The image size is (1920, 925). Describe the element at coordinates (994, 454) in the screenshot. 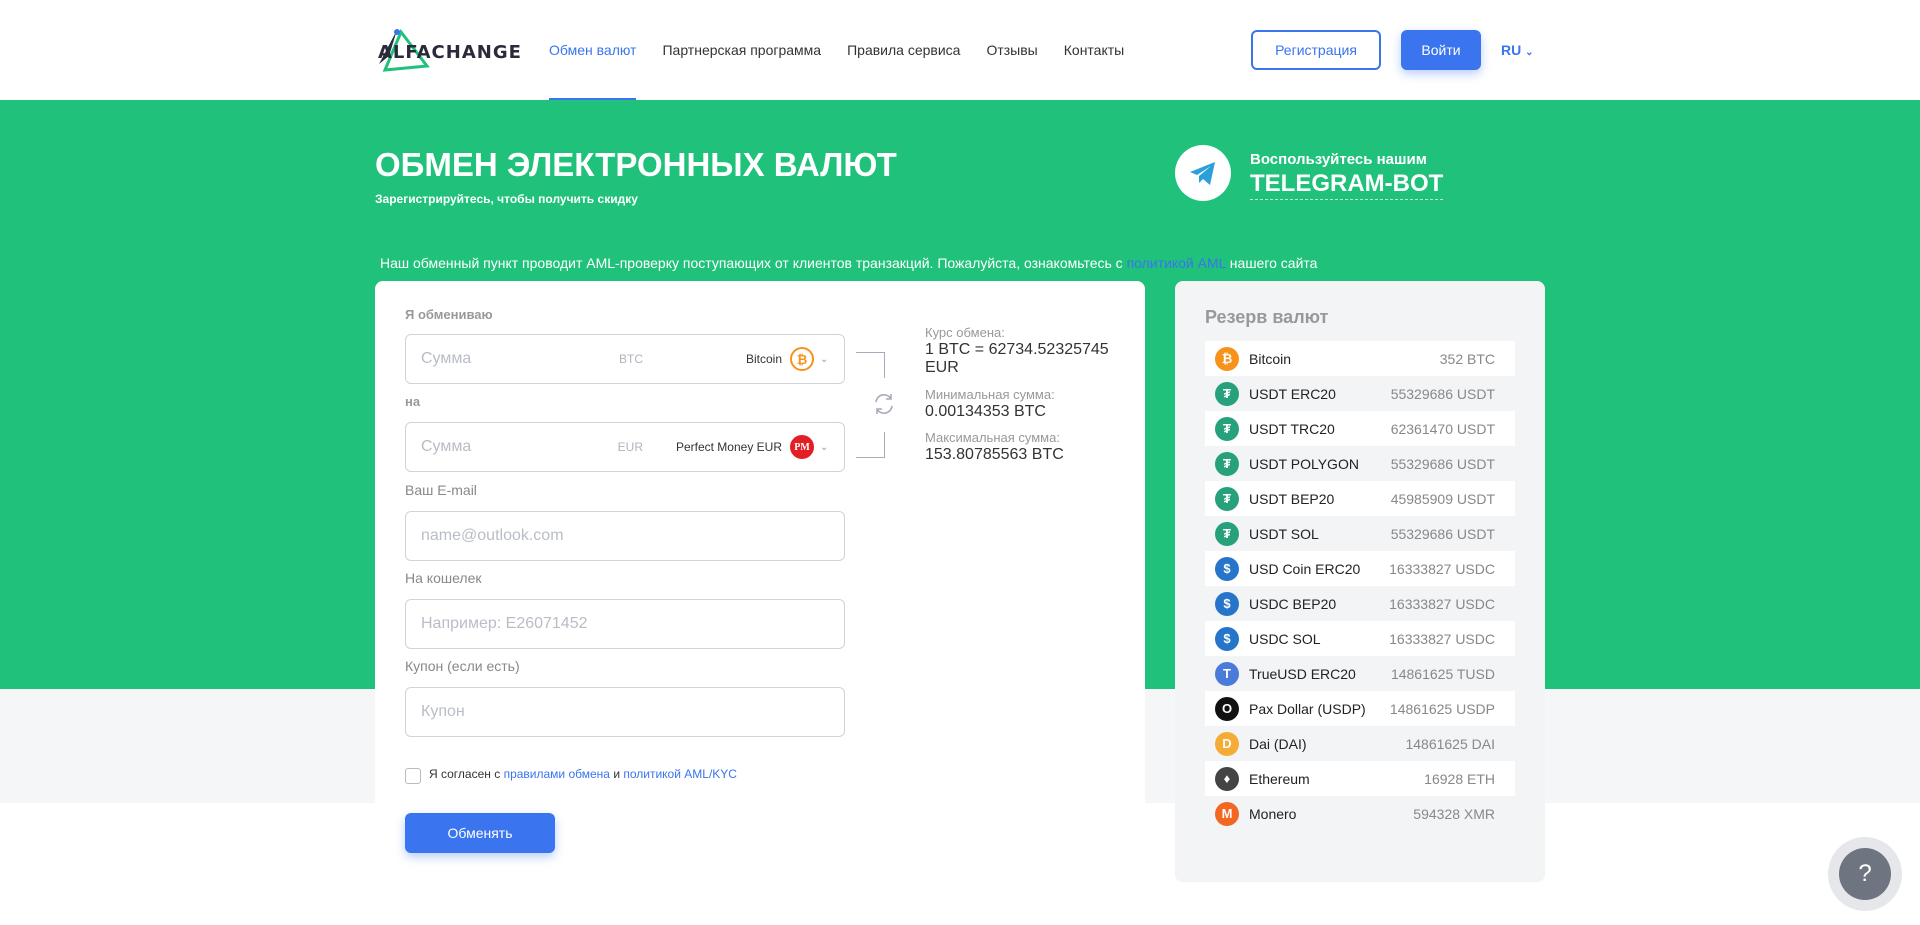

I see `max-sum-value: 153.80785563 BTC` at that location.